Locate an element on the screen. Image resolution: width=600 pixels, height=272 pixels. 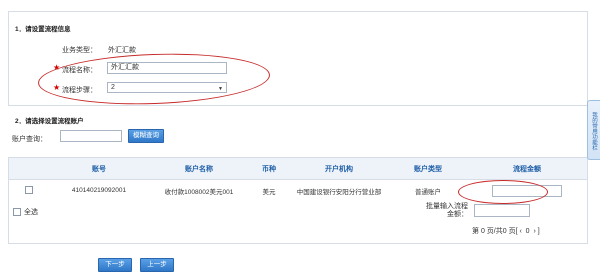
col-header-currency: 币种 is located at coordinates (269, 169).